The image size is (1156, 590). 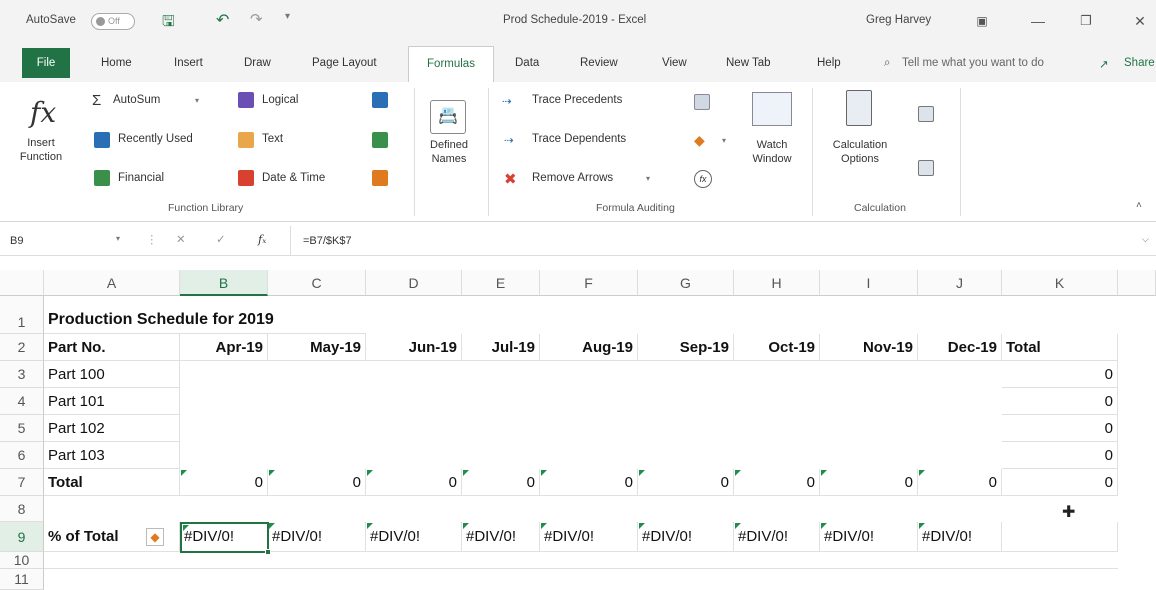 I want to click on trace-dependents-button: Trace Dependents, so click(x=579, y=139).